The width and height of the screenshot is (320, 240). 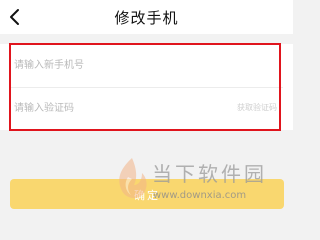 What do you see at coordinates (257, 107) in the screenshot?
I see `get-code-button: 获取验证码` at bounding box center [257, 107].